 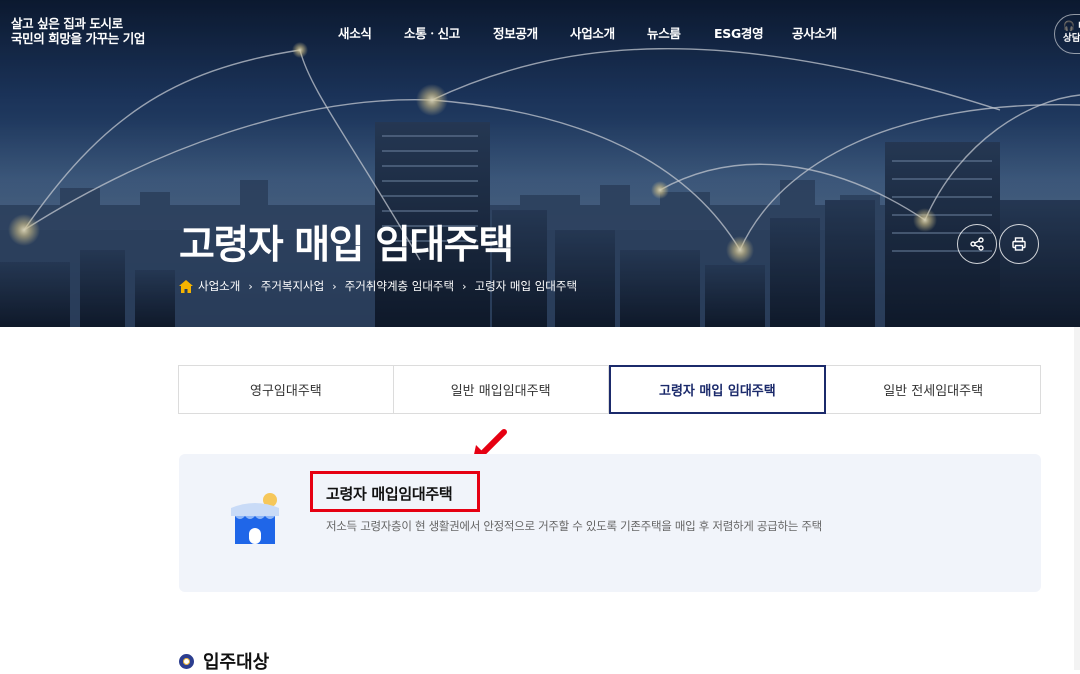 I want to click on bullet-circle-icon, so click(x=186, y=661).